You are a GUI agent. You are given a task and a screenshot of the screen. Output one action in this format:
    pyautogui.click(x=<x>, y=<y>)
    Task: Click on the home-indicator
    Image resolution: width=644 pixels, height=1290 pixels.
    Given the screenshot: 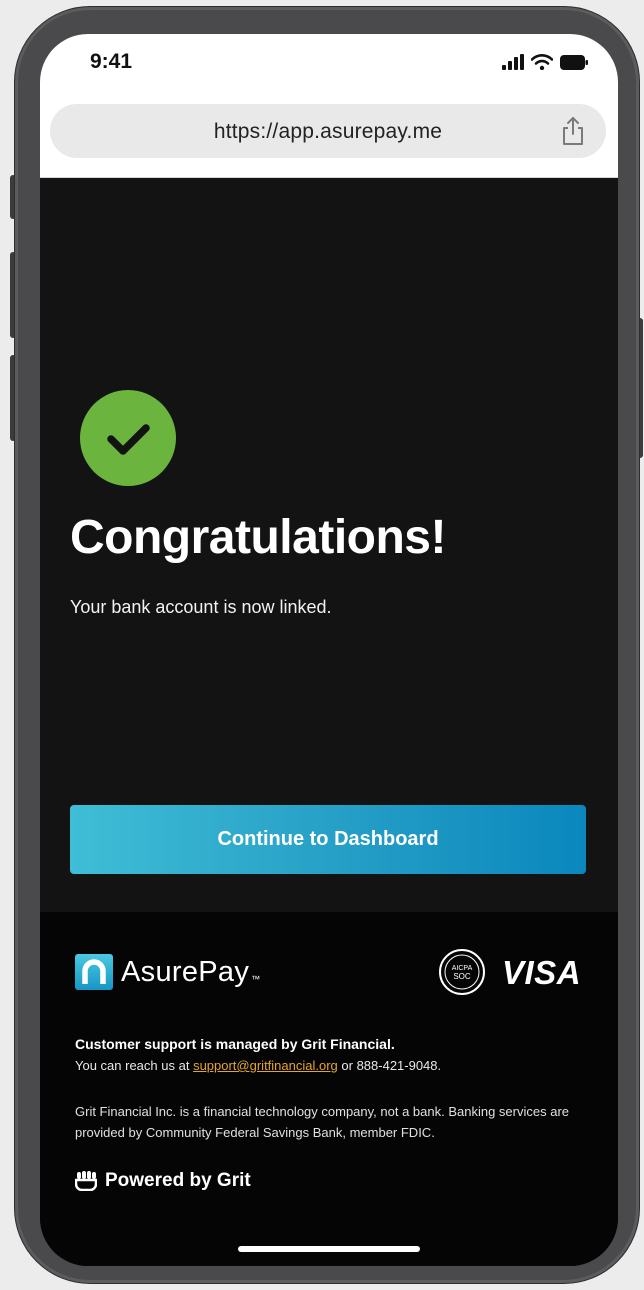 What is the action you would take?
    pyautogui.click(x=329, y=1249)
    